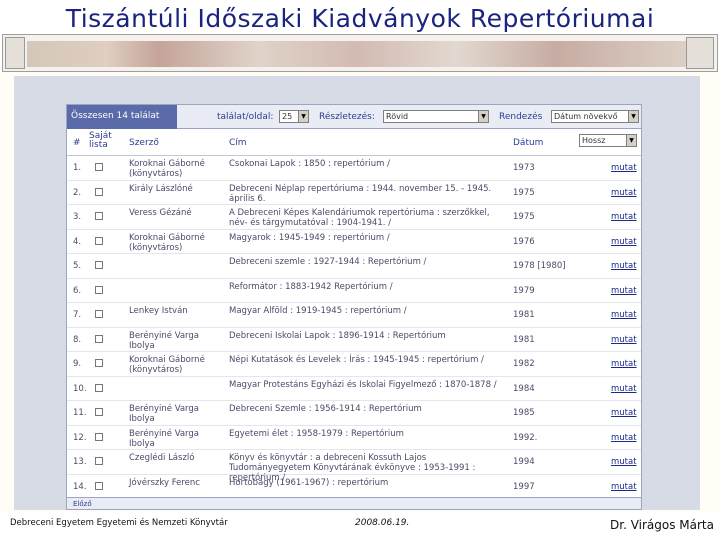 This screenshot has width=720, height=540. Describe the element at coordinates (80, 486) in the screenshot. I see `row-number: 14.` at that location.